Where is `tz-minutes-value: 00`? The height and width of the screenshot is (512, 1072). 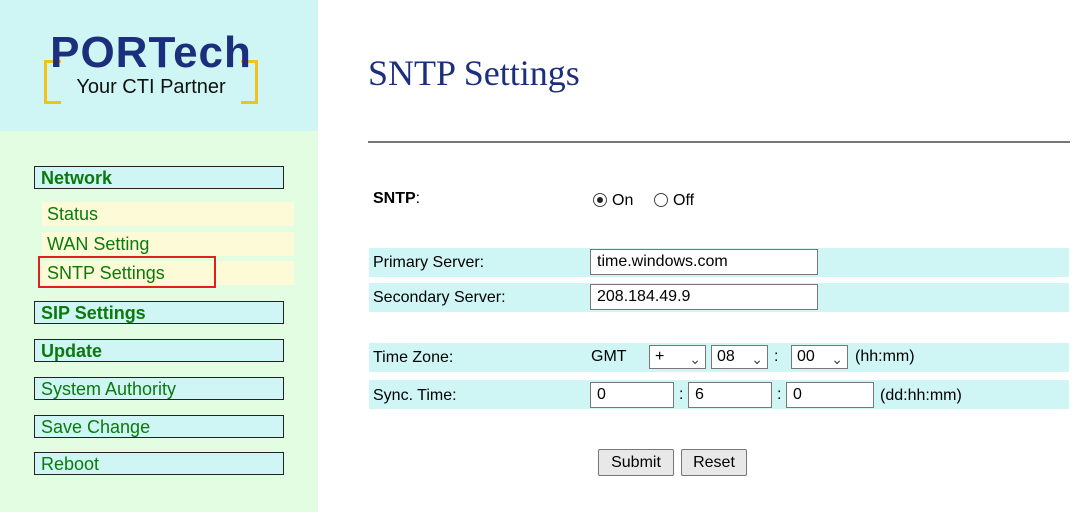 tz-minutes-value: 00 is located at coordinates (806, 356).